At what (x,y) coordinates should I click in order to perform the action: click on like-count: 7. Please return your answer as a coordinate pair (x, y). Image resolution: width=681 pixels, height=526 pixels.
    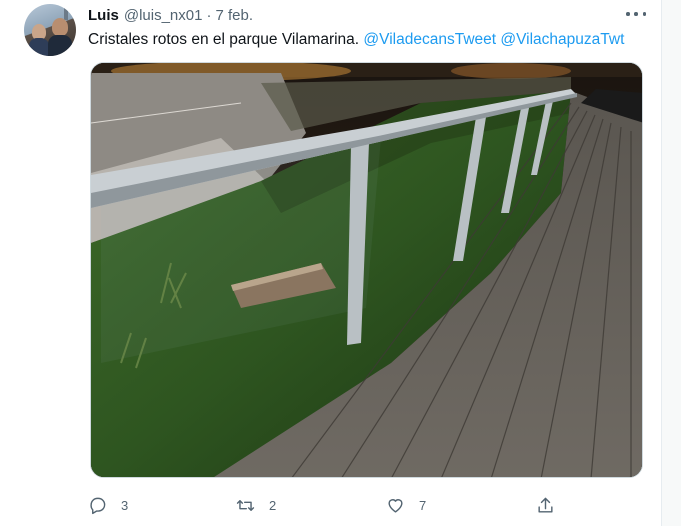
    Looking at the image, I should click on (423, 505).